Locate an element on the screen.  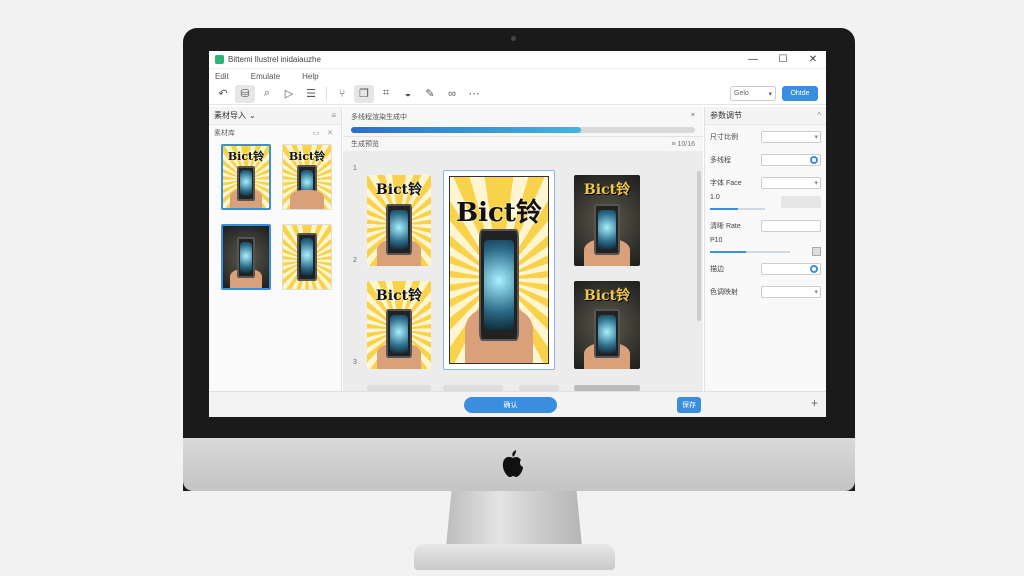
crop-icon: ⌗ is located at coordinates (386, 94).